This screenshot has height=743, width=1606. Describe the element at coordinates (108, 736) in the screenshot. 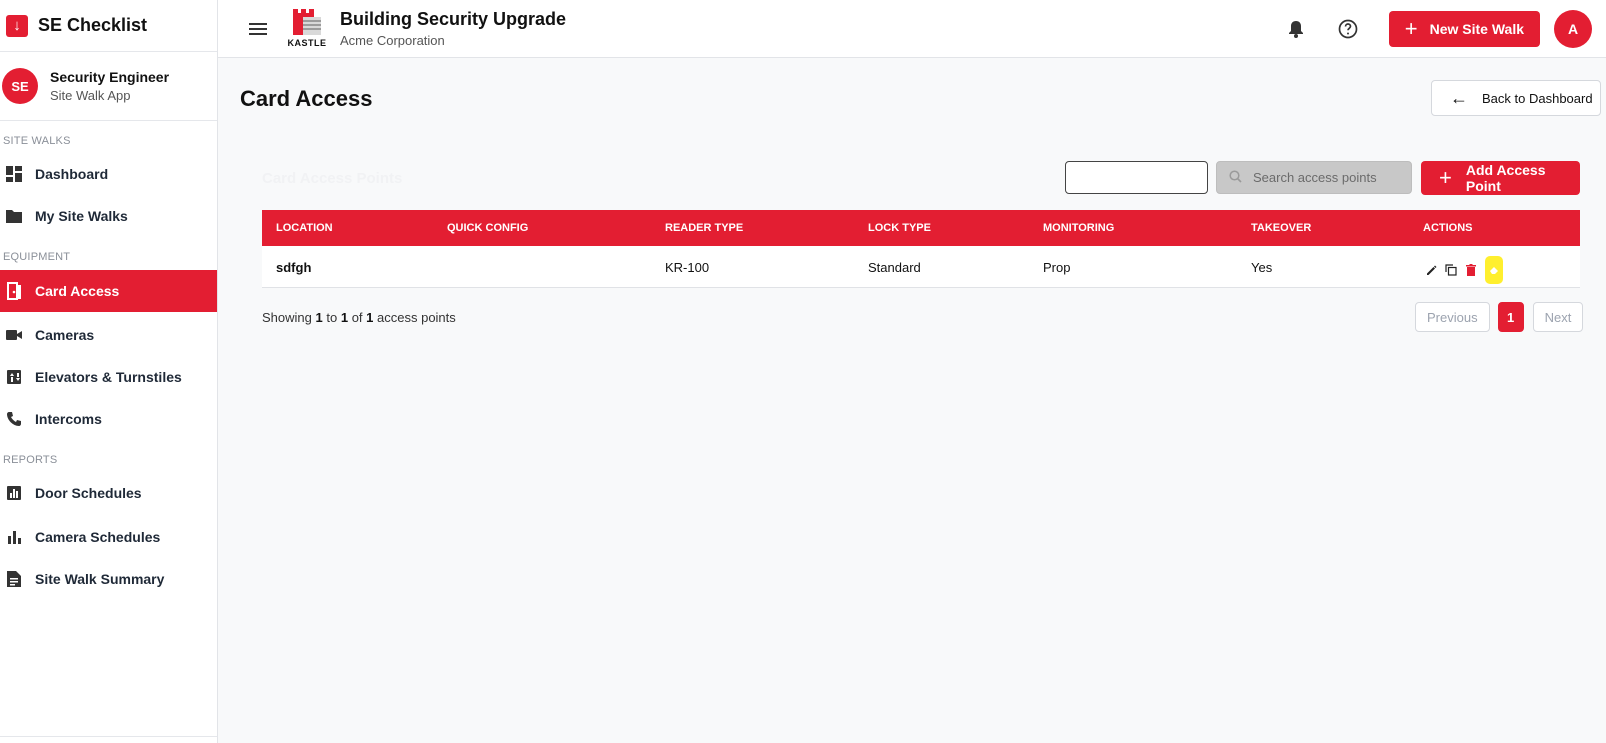

I see `sidebar-footer-divider` at that location.